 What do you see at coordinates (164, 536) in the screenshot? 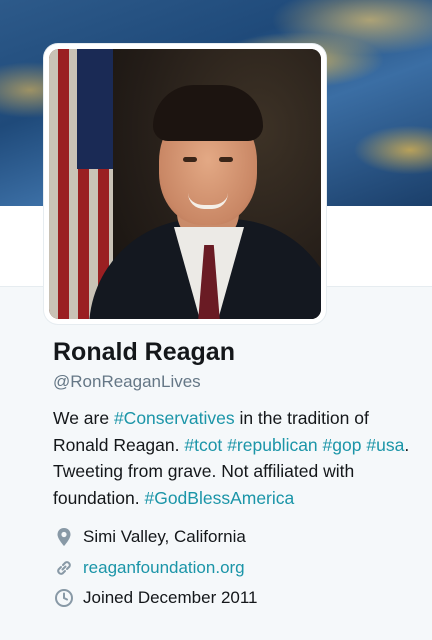
I see `location-label: Simi Valley, California` at bounding box center [164, 536].